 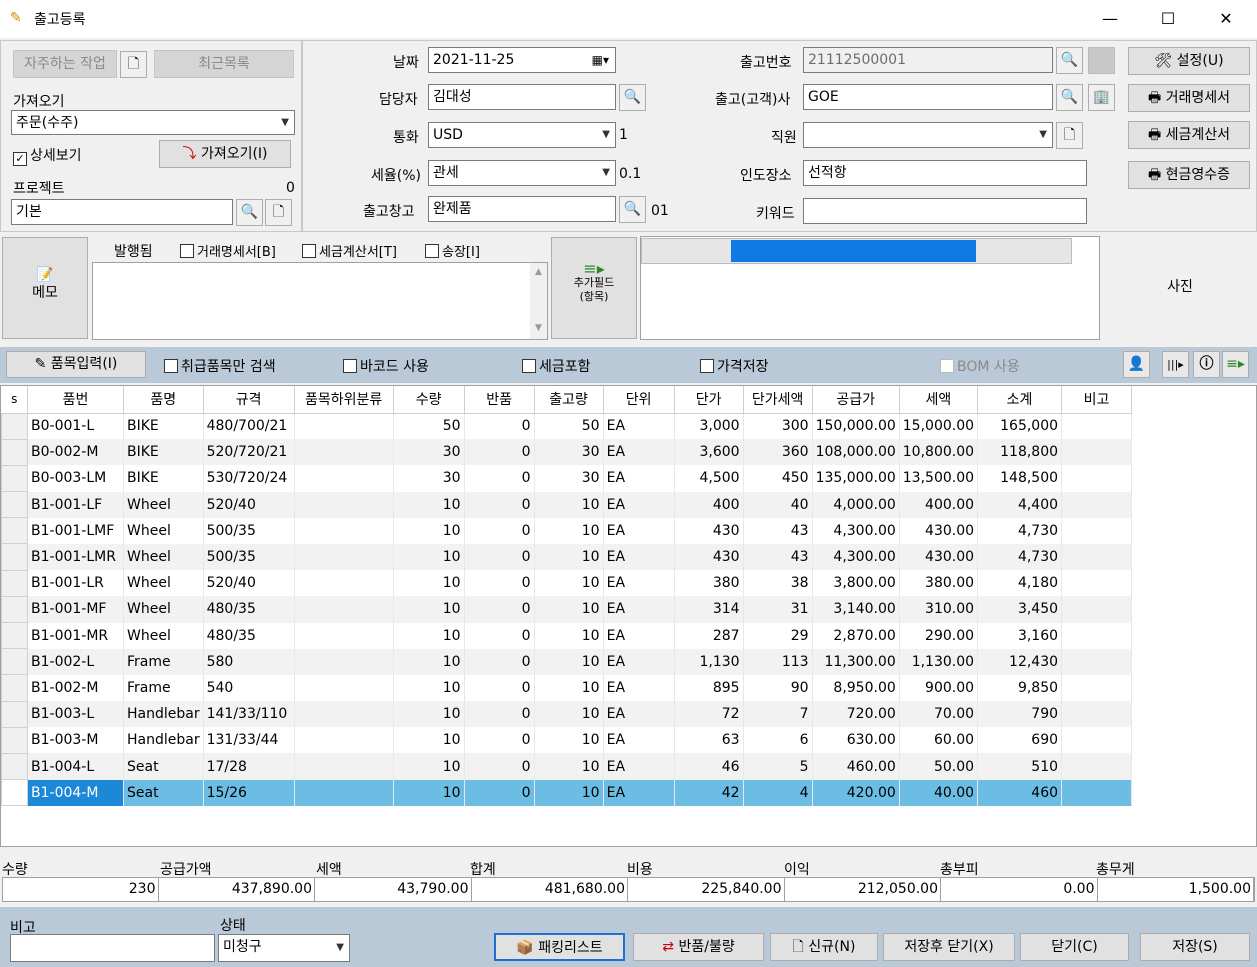 I want to click on table-cell: 30, so click(x=569, y=452).